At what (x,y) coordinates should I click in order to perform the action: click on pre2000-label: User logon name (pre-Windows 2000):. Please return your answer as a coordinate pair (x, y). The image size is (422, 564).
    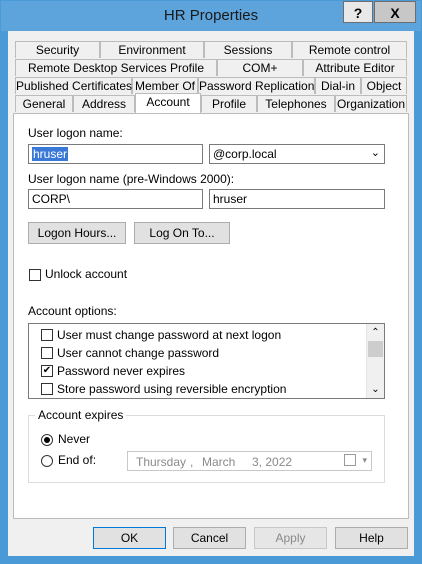
    Looking at the image, I should click on (131, 179).